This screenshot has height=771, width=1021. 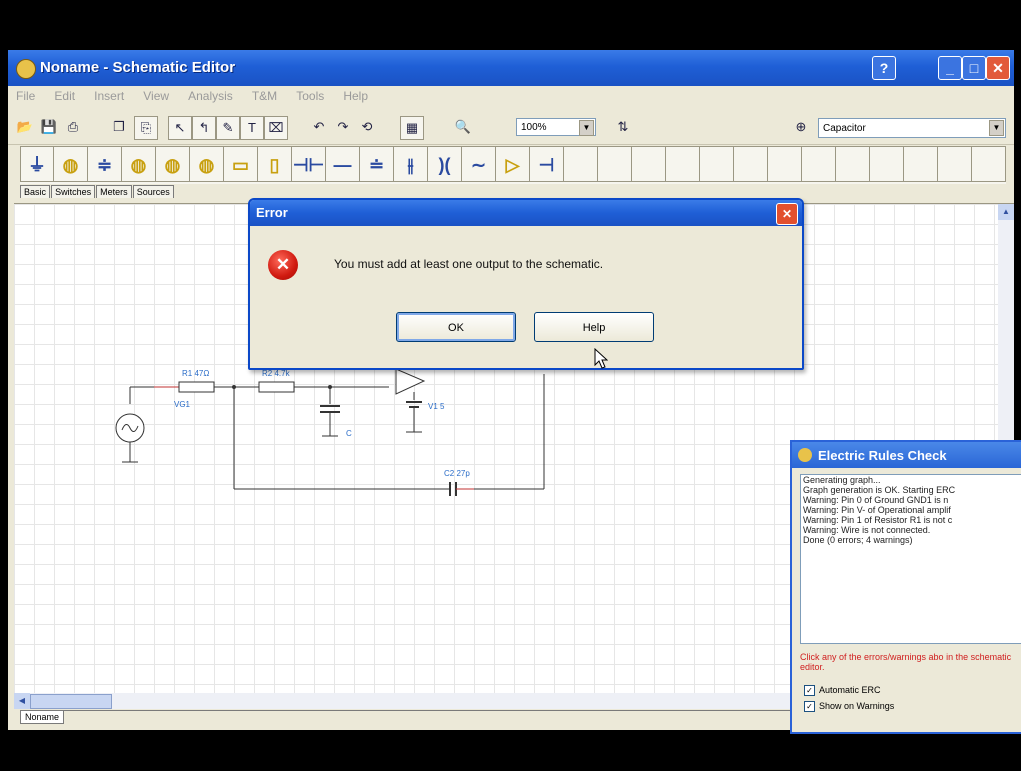 What do you see at coordinates (109, 96) in the screenshot?
I see `menu-insert: Insert` at bounding box center [109, 96].